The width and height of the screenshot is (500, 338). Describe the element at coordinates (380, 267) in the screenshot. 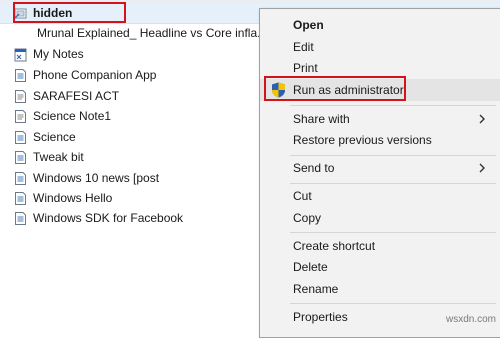

I see `menu-item-delete: Delete` at that location.